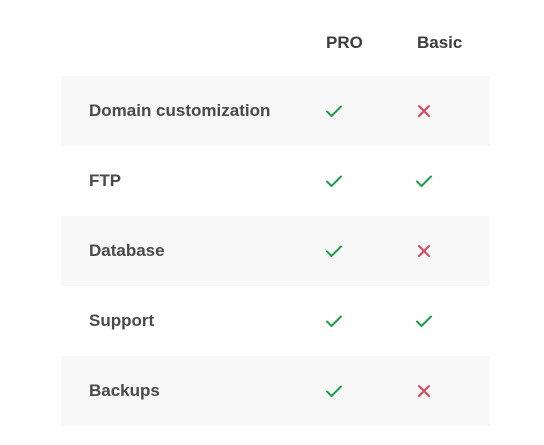 The height and width of the screenshot is (445, 544). Describe the element at coordinates (275, 38) in the screenshot. I see `table-header: PRO Basic` at that location.